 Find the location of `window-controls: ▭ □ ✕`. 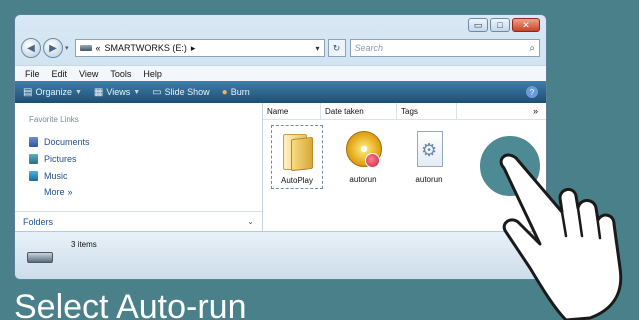

window-controls: ▭ □ ✕ is located at coordinates (504, 25).